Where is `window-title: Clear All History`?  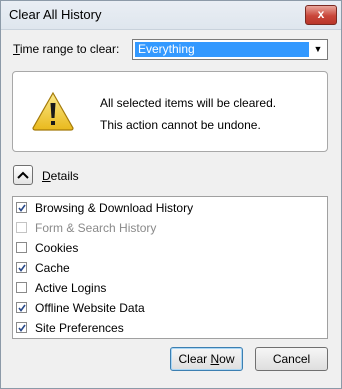 window-title: Clear All History is located at coordinates (55, 14).